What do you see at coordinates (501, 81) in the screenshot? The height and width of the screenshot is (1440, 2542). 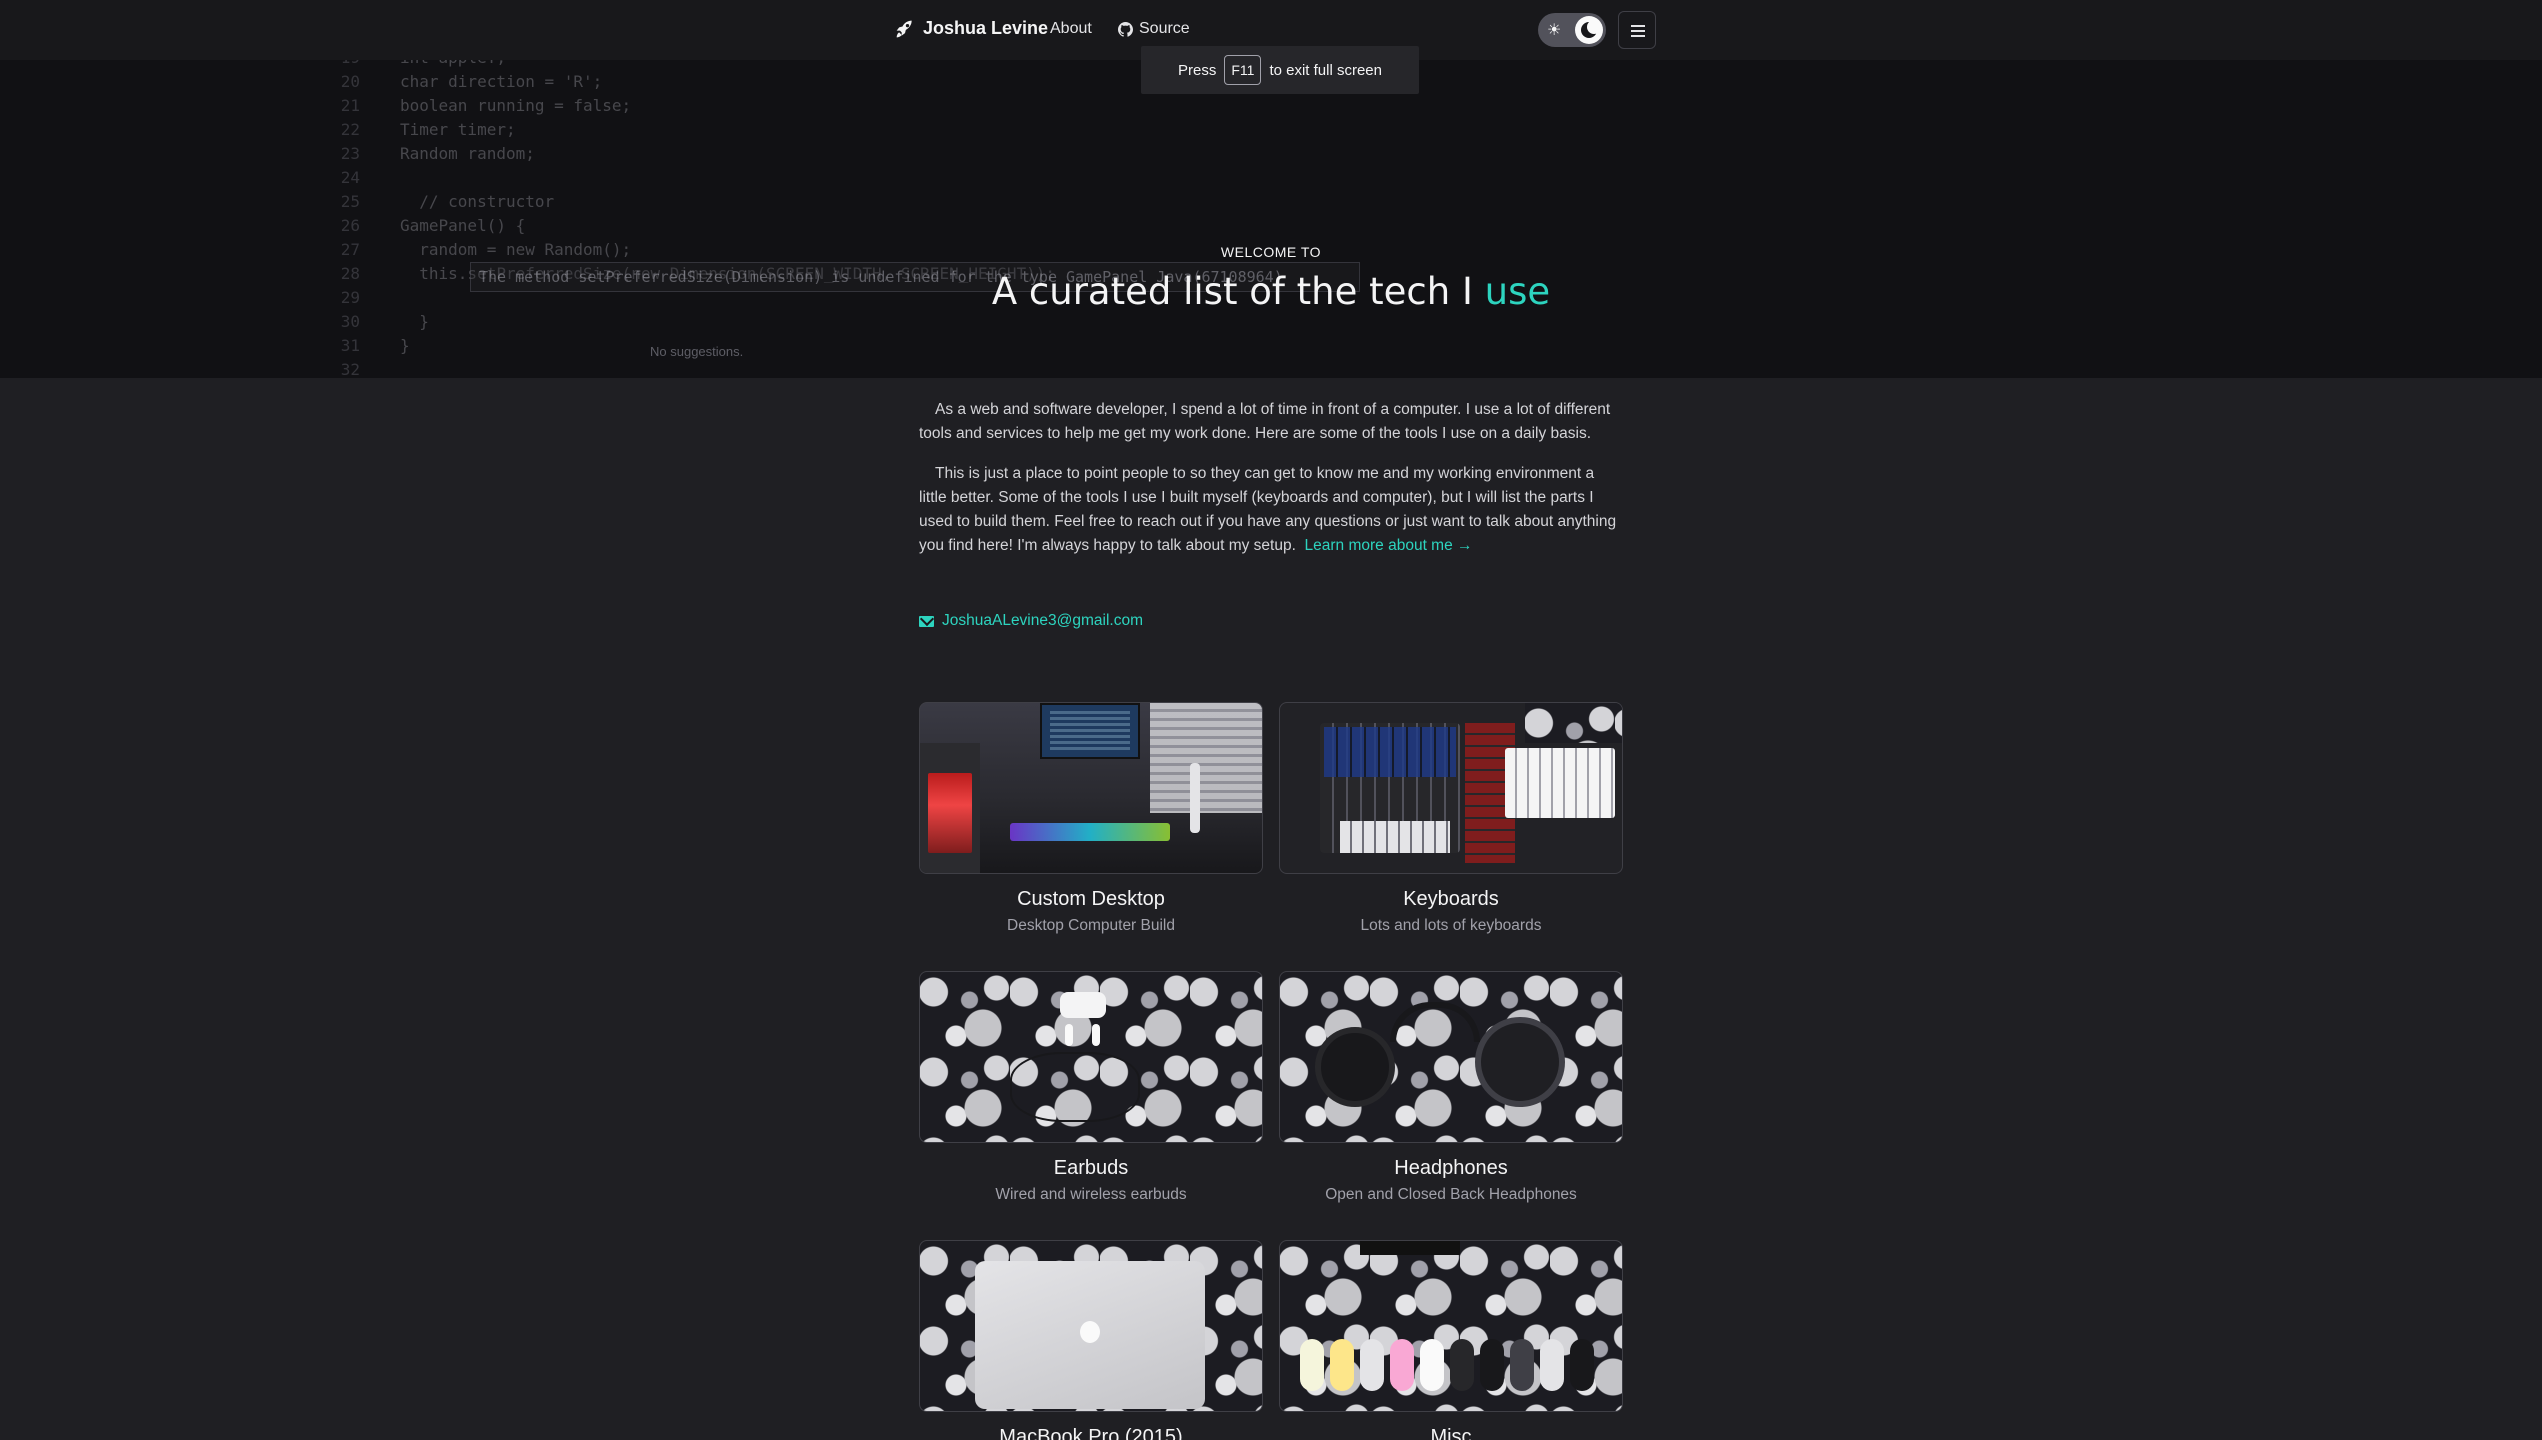 I see `code-line-text: char direction = 'R';` at bounding box center [501, 81].